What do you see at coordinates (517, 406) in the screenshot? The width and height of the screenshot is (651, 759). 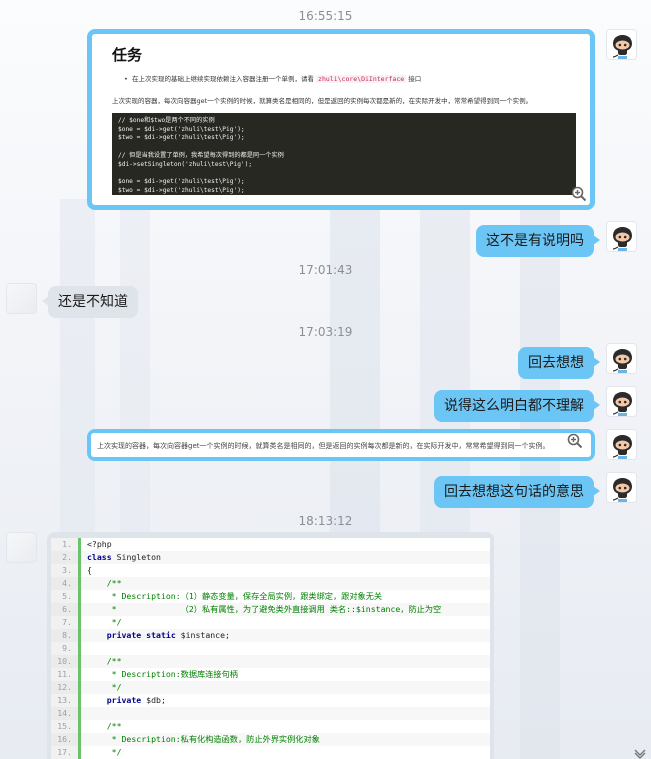 I see `message-bubble-self: 说得这么明白都不理解` at bounding box center [517, 406].